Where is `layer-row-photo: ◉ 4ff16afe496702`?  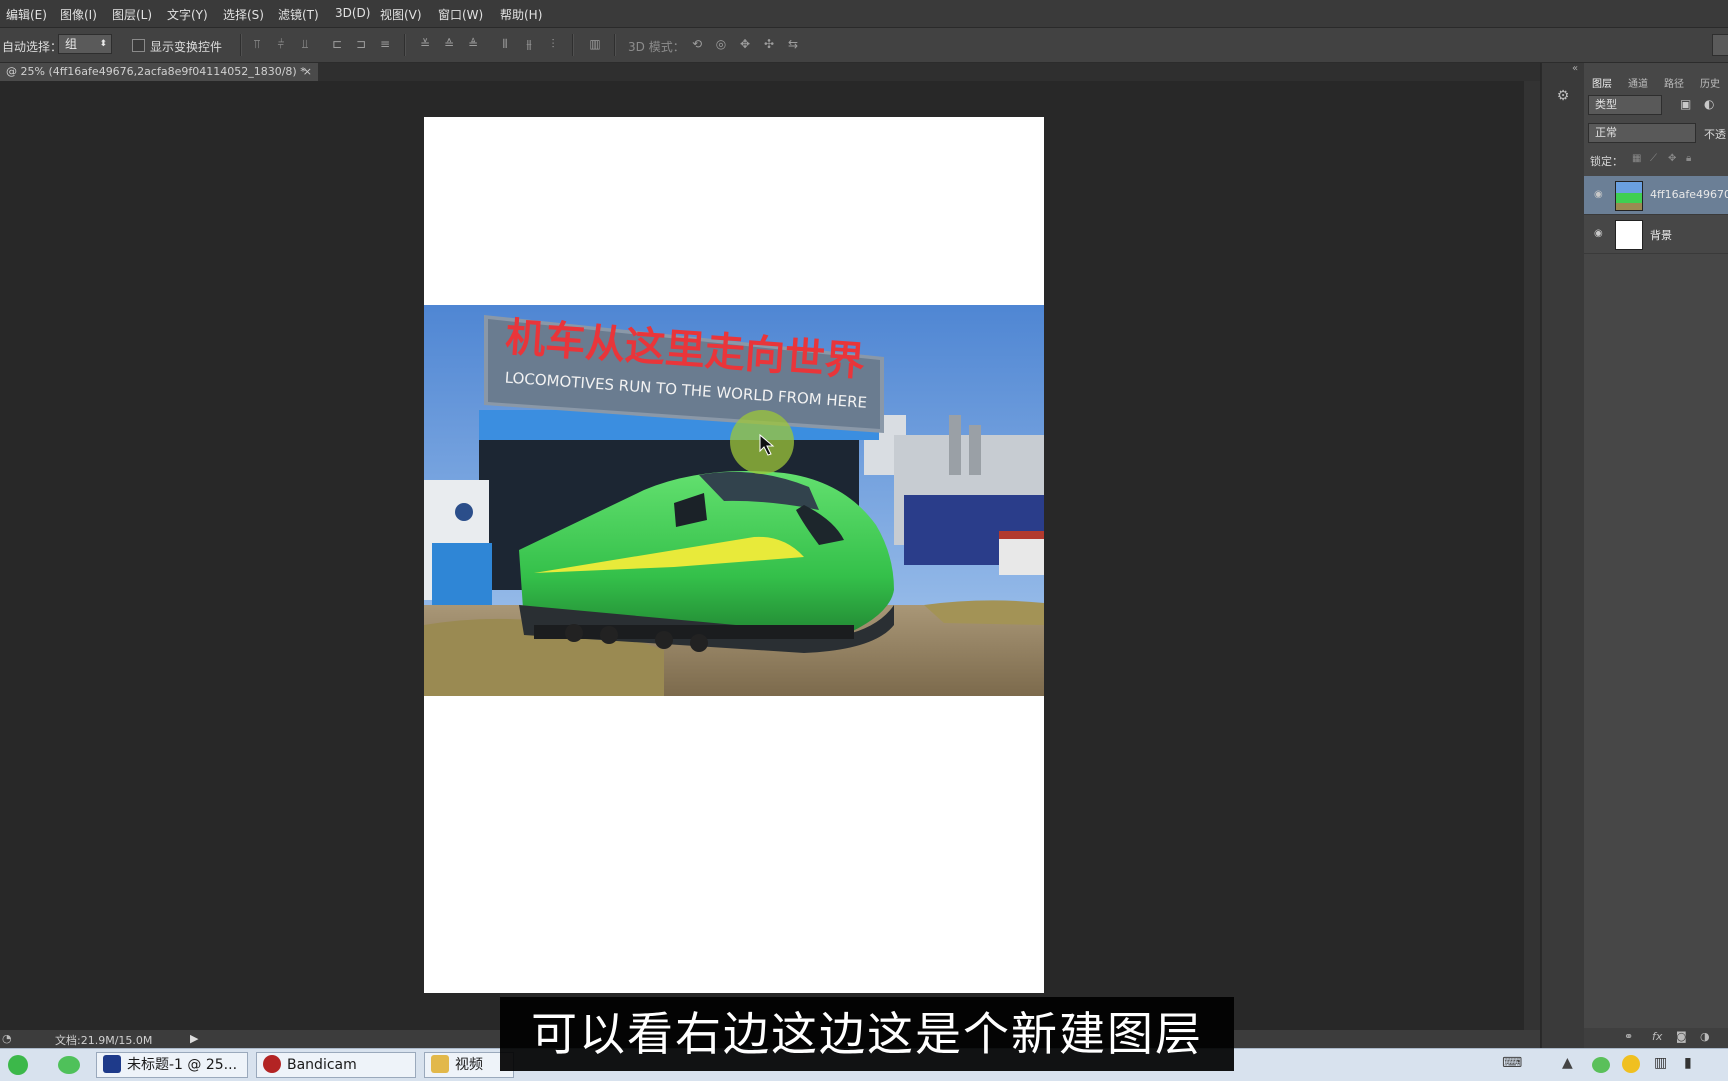
layer-row-photo: ◉ 4ff16afe496702 is located at coordinates (1656, 195).